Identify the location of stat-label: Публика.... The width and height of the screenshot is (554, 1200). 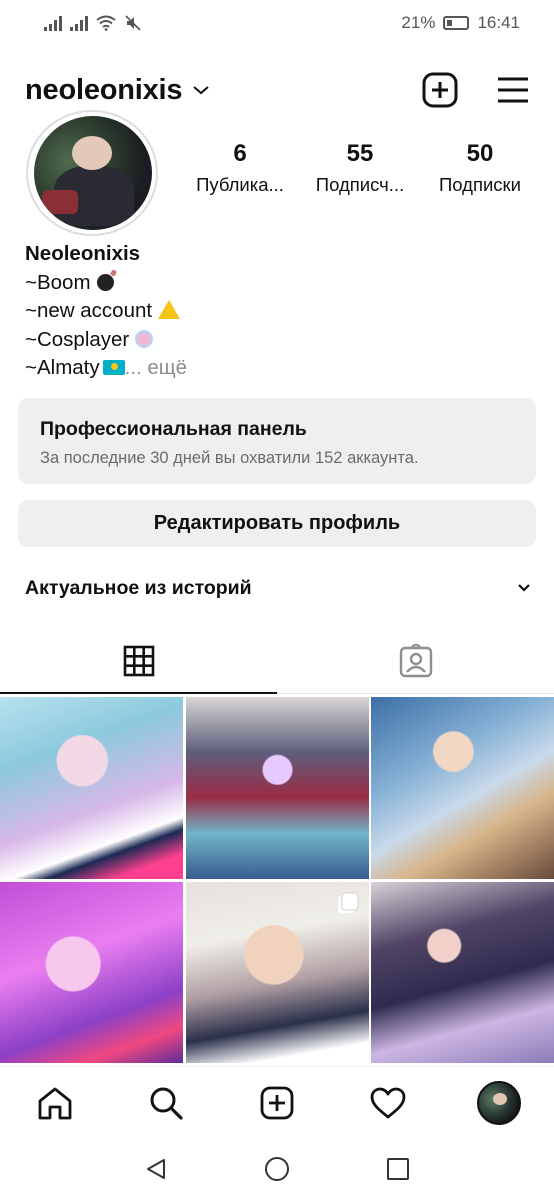
(240, 184).